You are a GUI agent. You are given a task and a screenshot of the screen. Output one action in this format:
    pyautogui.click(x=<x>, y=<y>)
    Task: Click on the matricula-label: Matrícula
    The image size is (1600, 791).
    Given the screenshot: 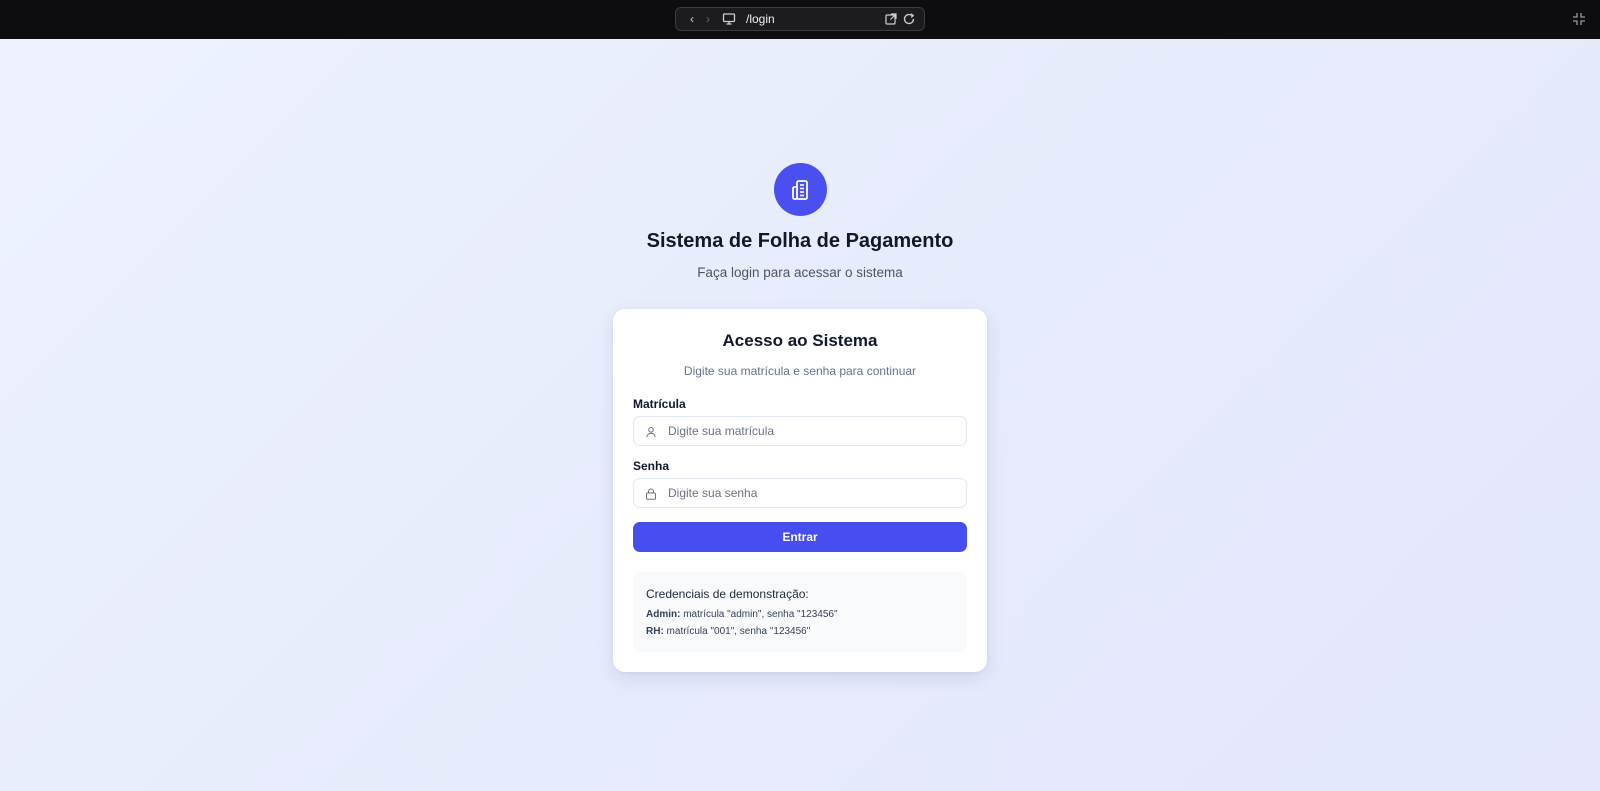 What is the action you would take?
    pyautogui.click(x=659, y=404)
    